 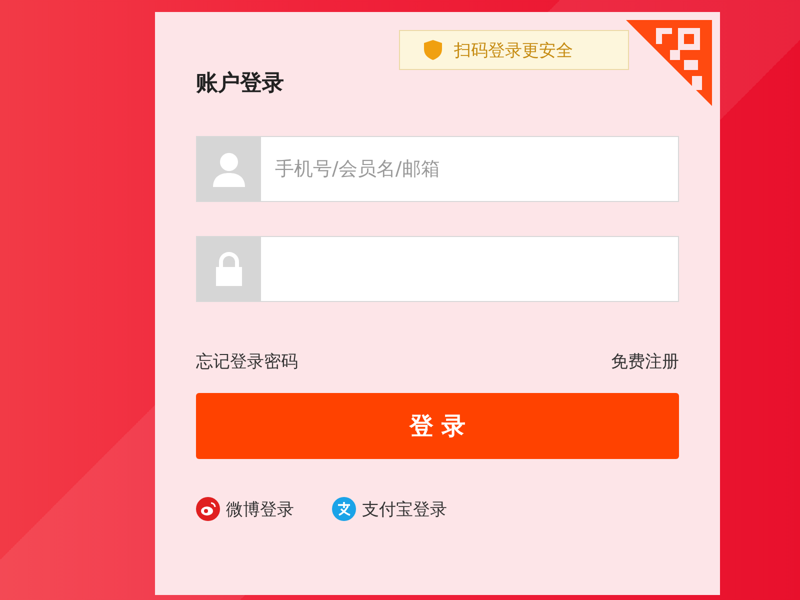 What do you see at coordinates (208, 509) in the screenshot?
I see `weibo-icon` at bounding box center [208, 509].